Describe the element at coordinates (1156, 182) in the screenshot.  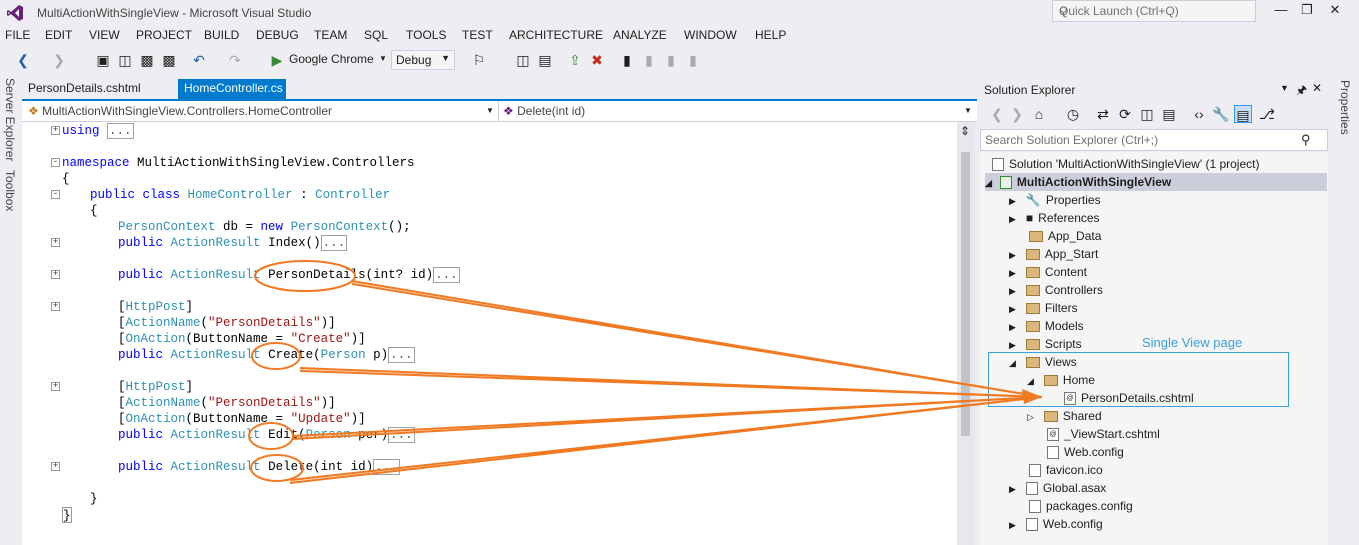
I see `tree-item-project: ◢ MultiActionWithSingleView` at that location.